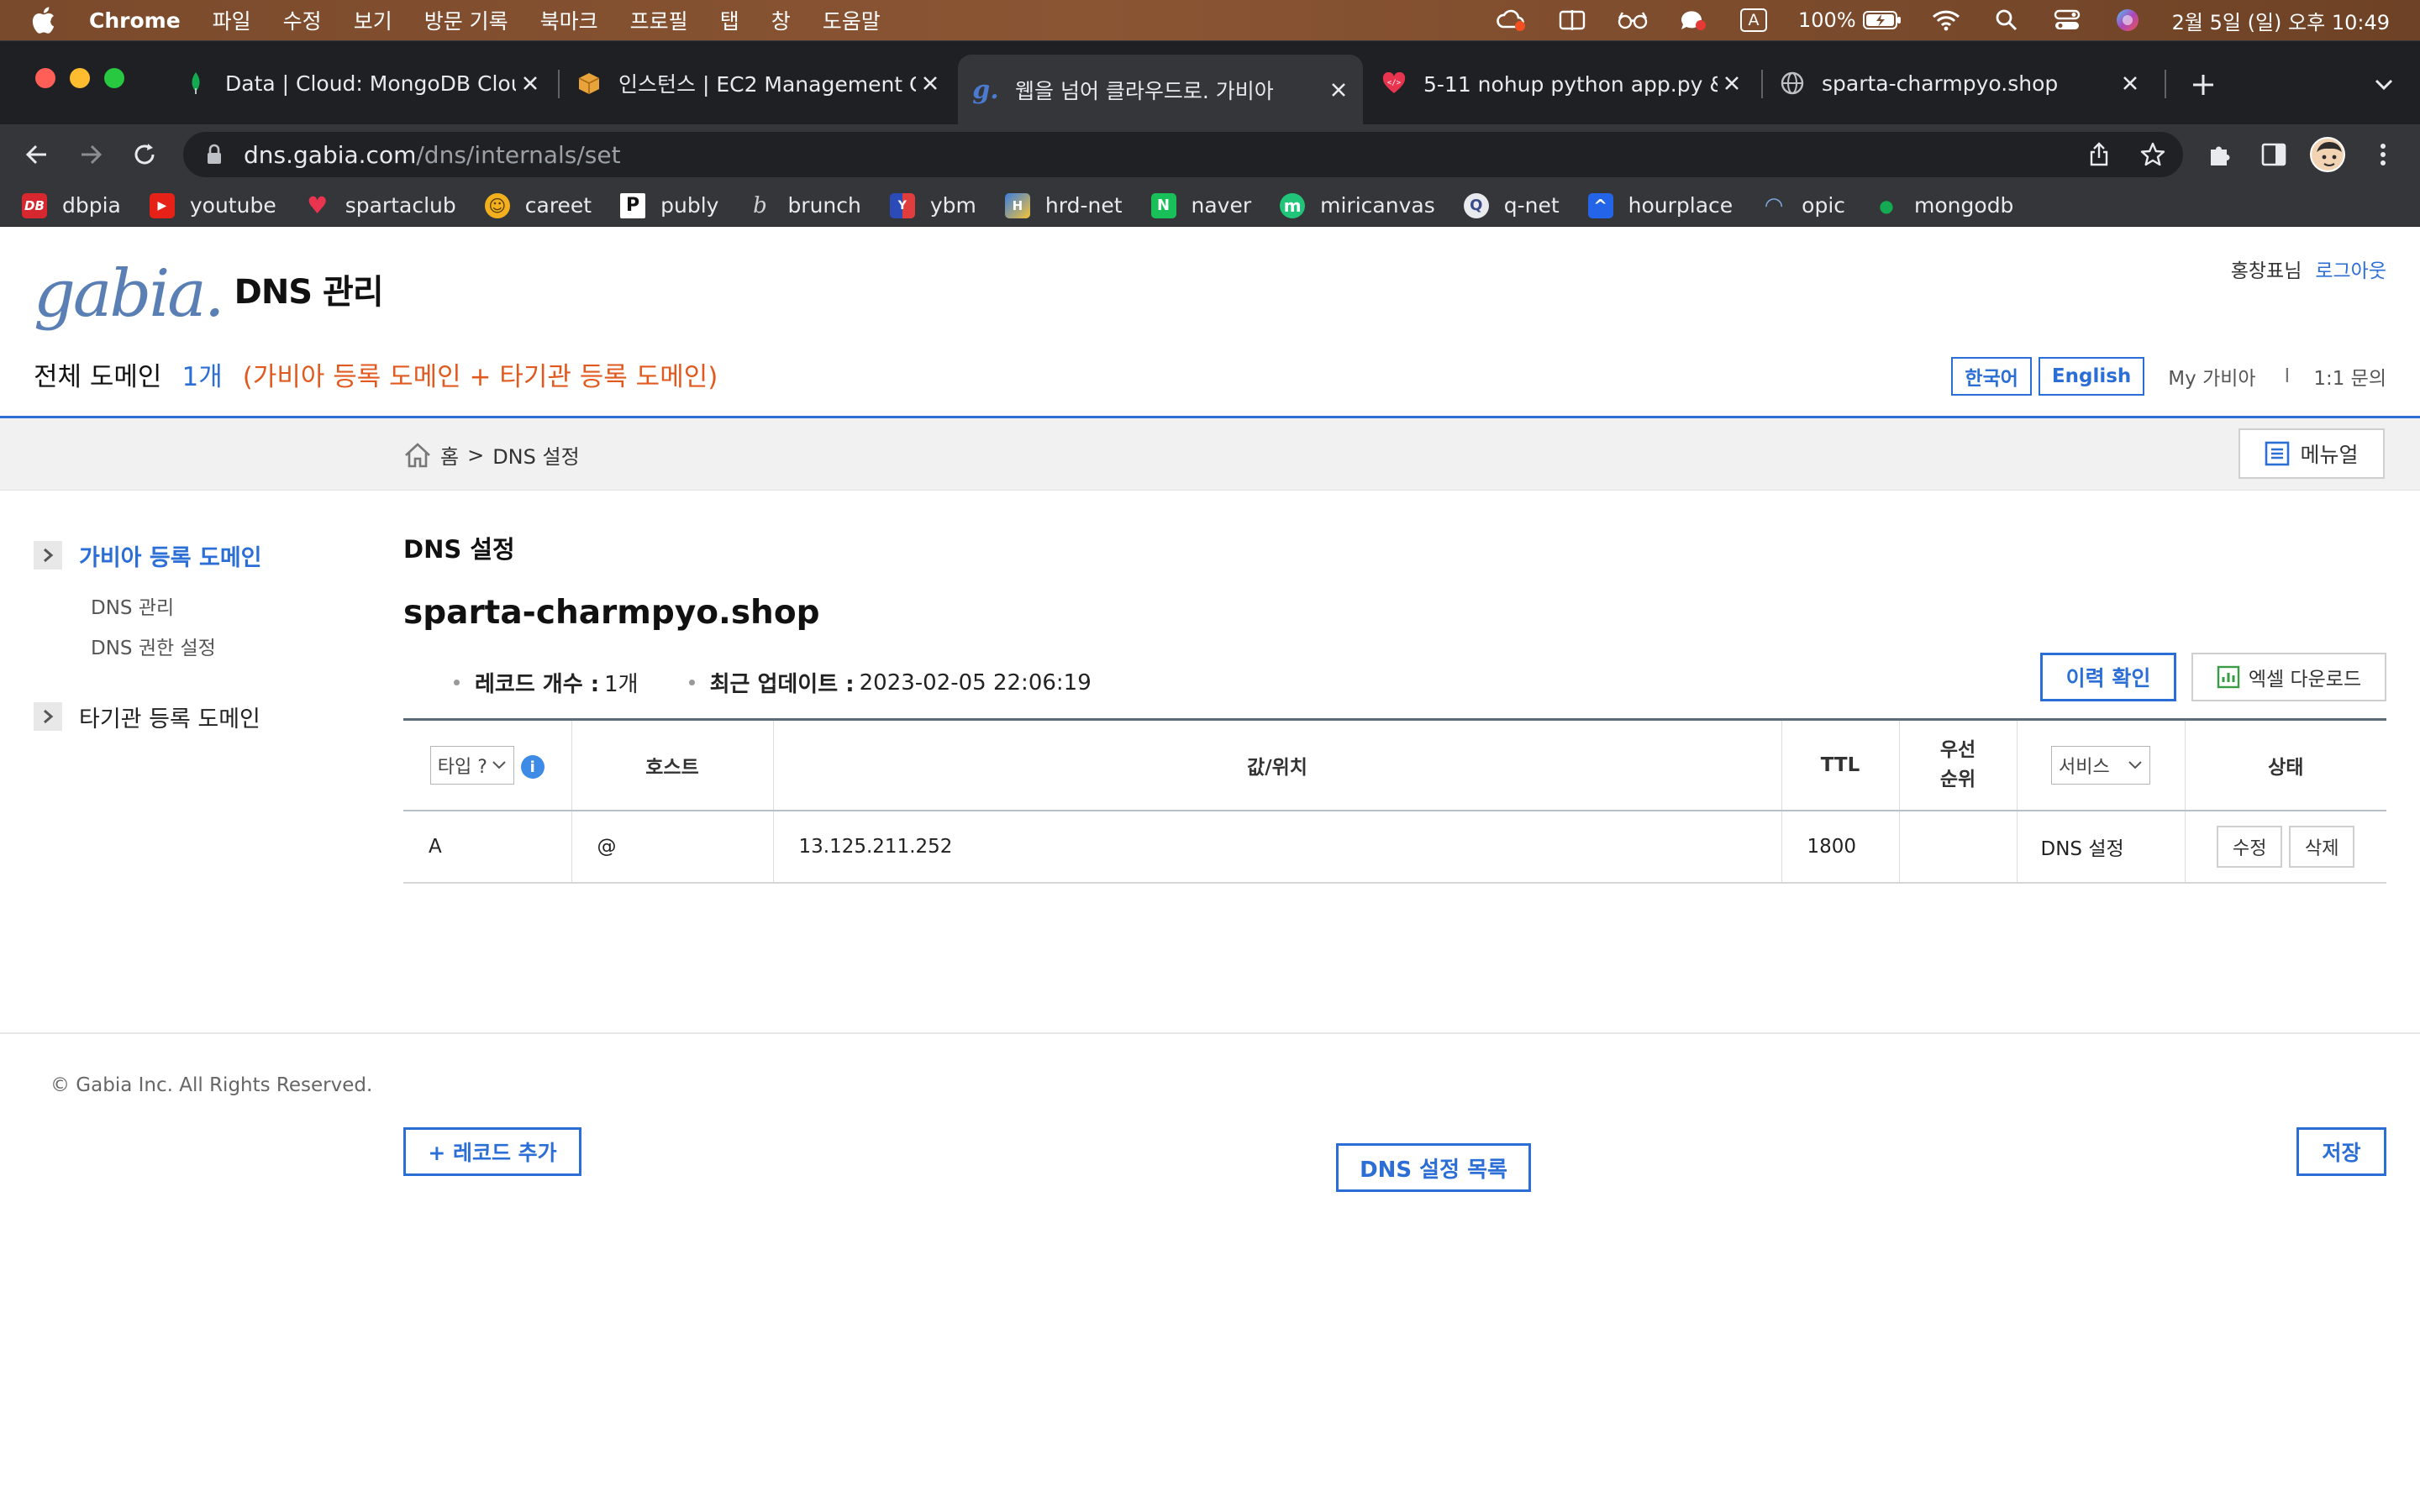 The width and height of the screenshot is (2420, 1512). Describe the element at coordinates (2328, 154) in the screenshot. I see `profile-avatar` at that location.